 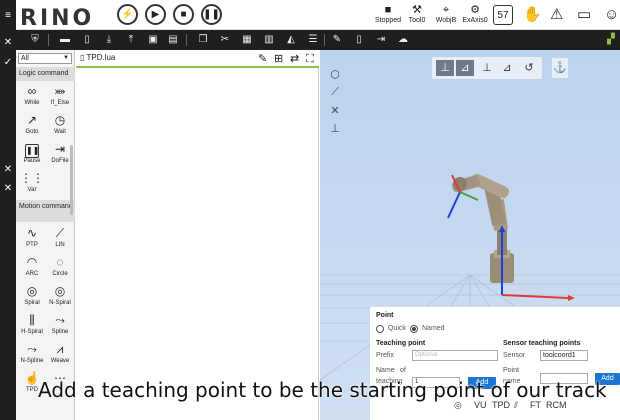 I want to click on exaxis-icon: ⚙, so click(x=475, y=10).